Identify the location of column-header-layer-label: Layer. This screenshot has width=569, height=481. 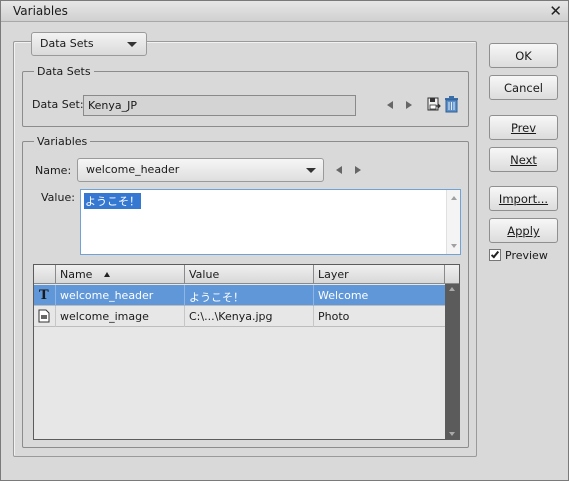
(333, 274).